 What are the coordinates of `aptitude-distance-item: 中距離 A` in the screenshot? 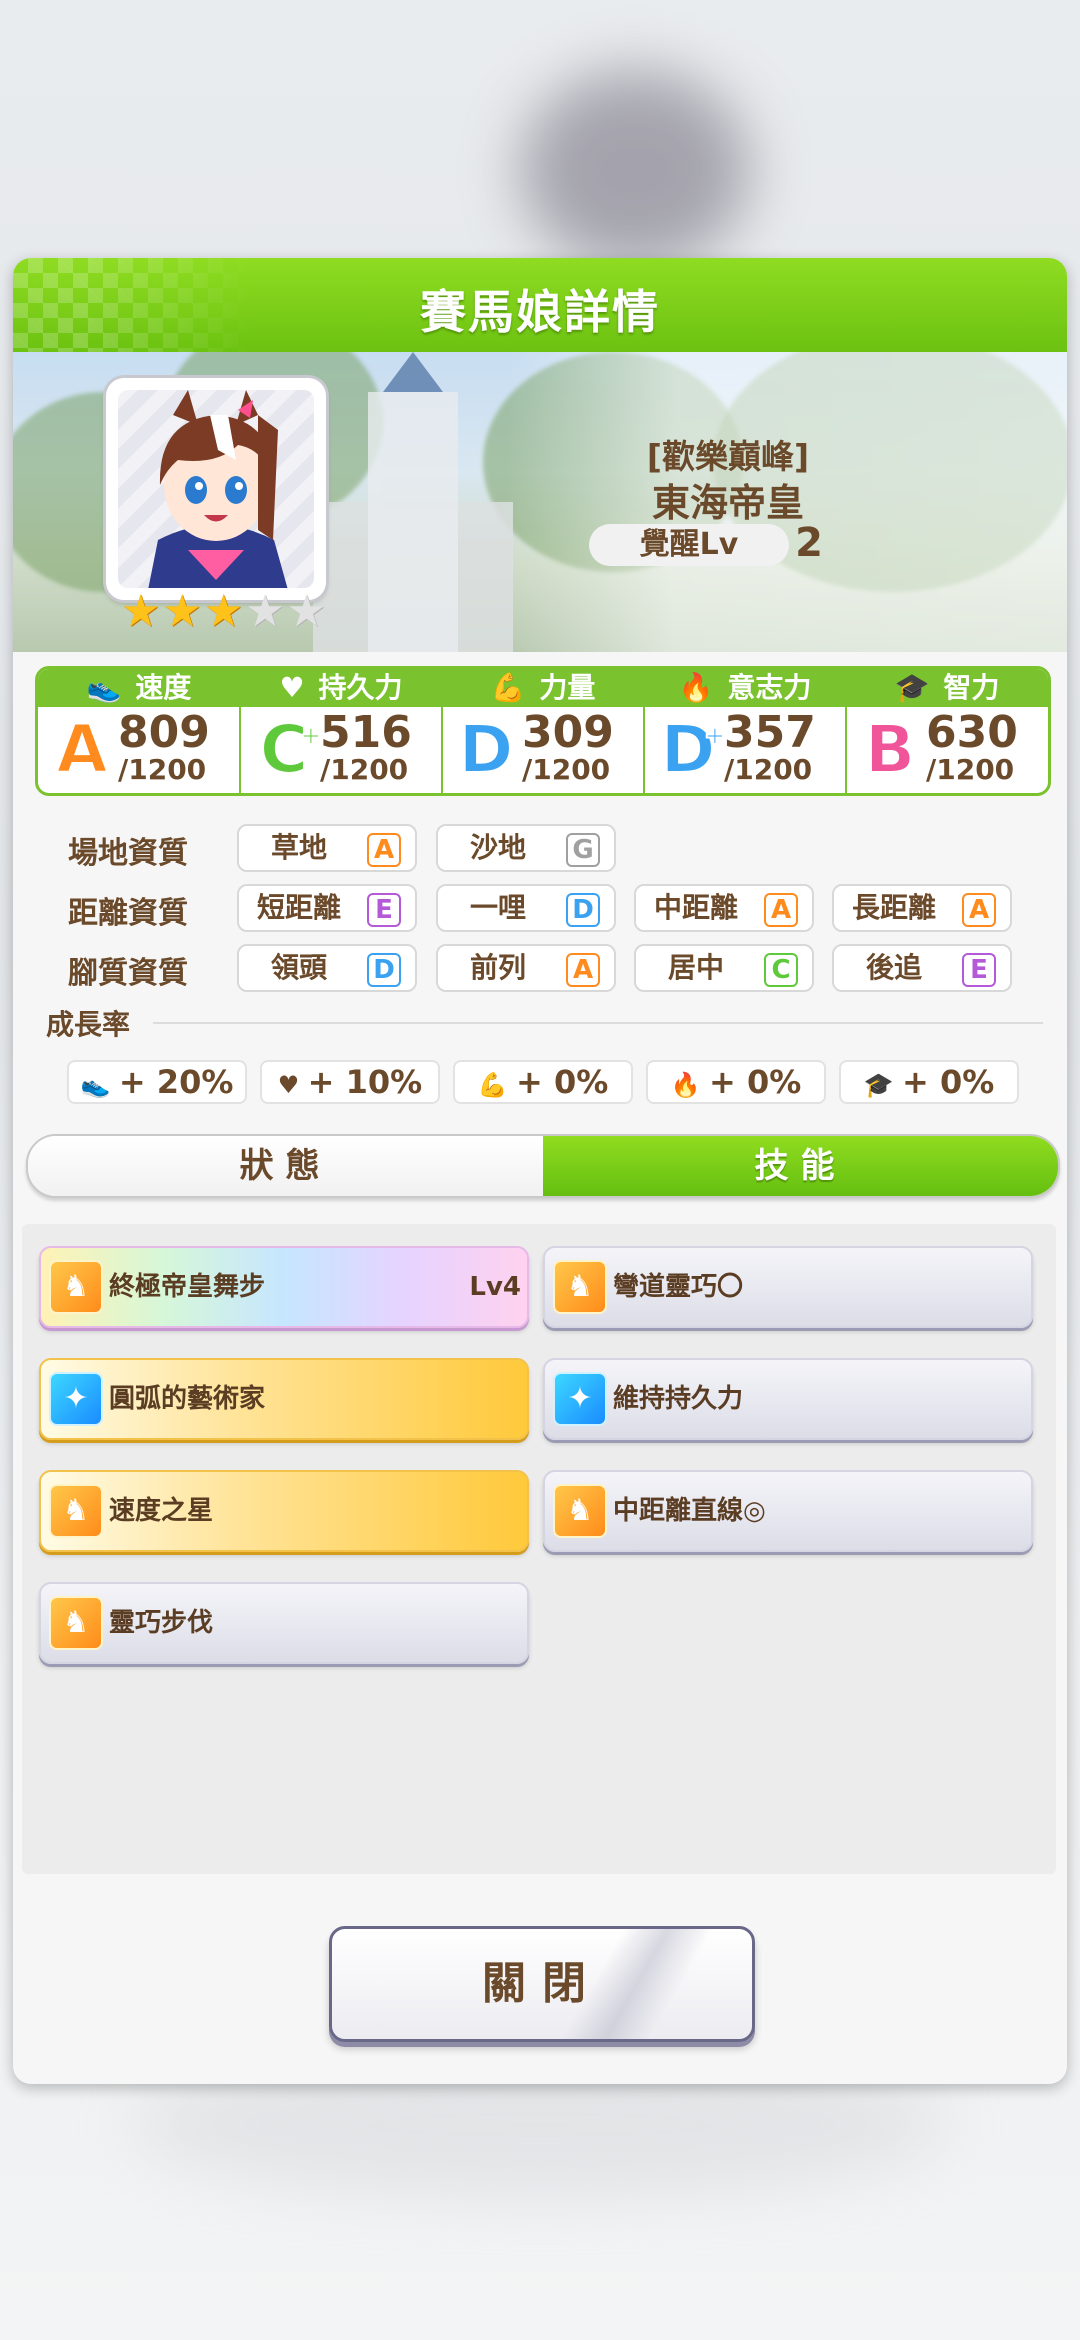 It's located at (724, 908).